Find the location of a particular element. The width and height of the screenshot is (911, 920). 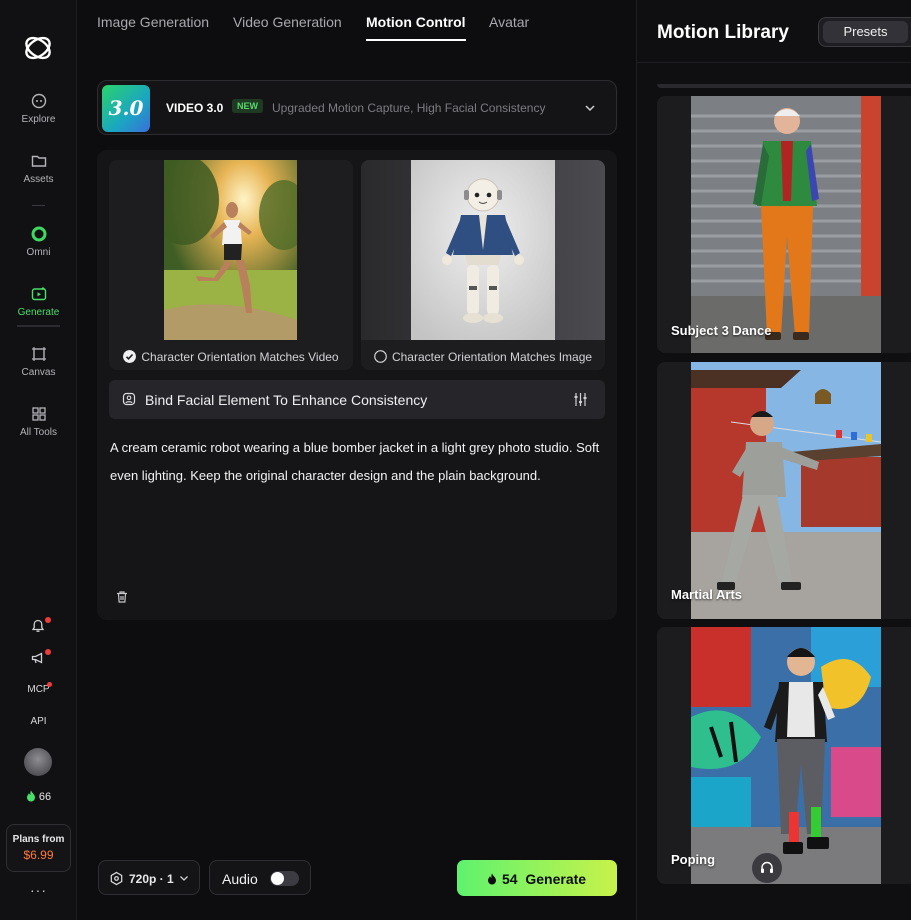

motion-card-poping: Poping is located at coordinates (784, 755).